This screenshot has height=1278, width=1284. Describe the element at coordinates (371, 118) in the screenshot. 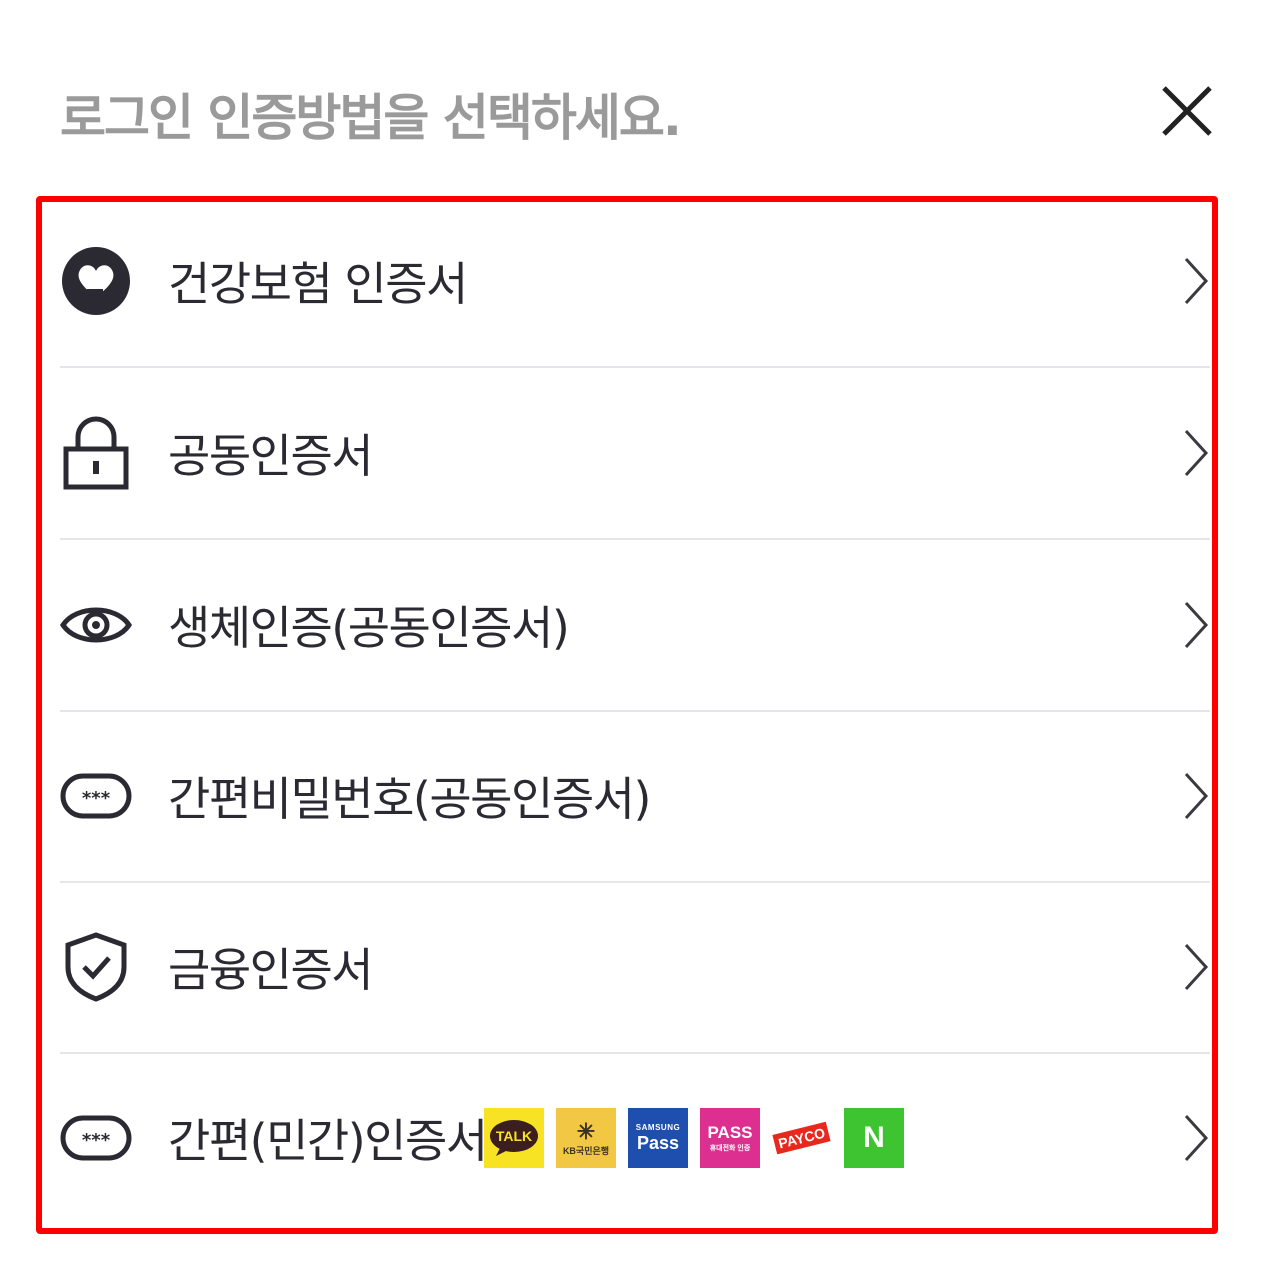

I see `modal-title: 로그인 인증방법을 선택하세요.` at that location.